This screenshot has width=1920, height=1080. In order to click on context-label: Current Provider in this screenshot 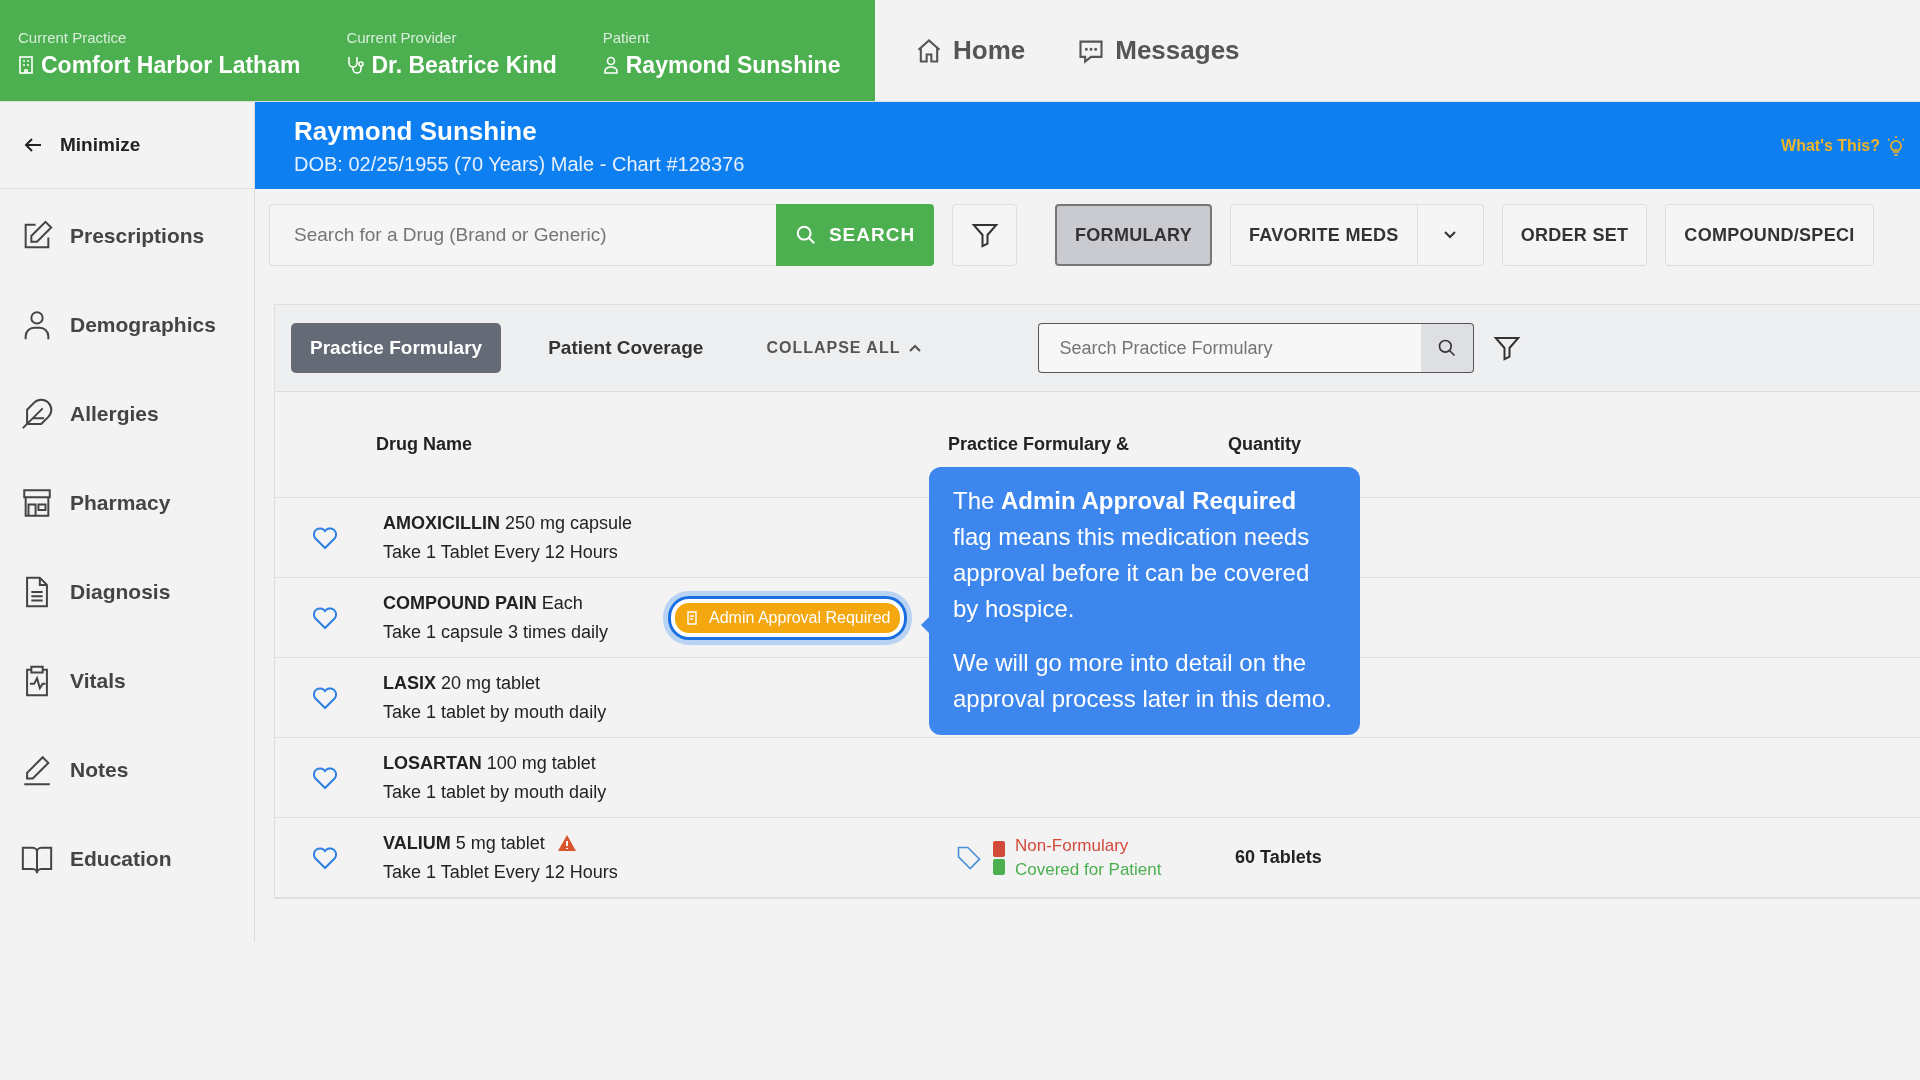, I will do `click(402, 37)`.